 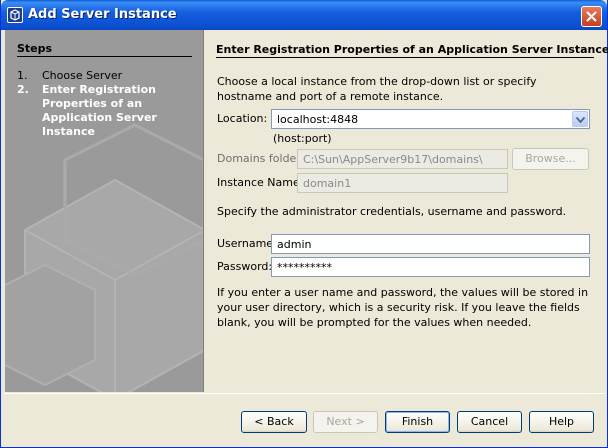 I want to click on step-label: Choose Server, so click(x=82, y=75).